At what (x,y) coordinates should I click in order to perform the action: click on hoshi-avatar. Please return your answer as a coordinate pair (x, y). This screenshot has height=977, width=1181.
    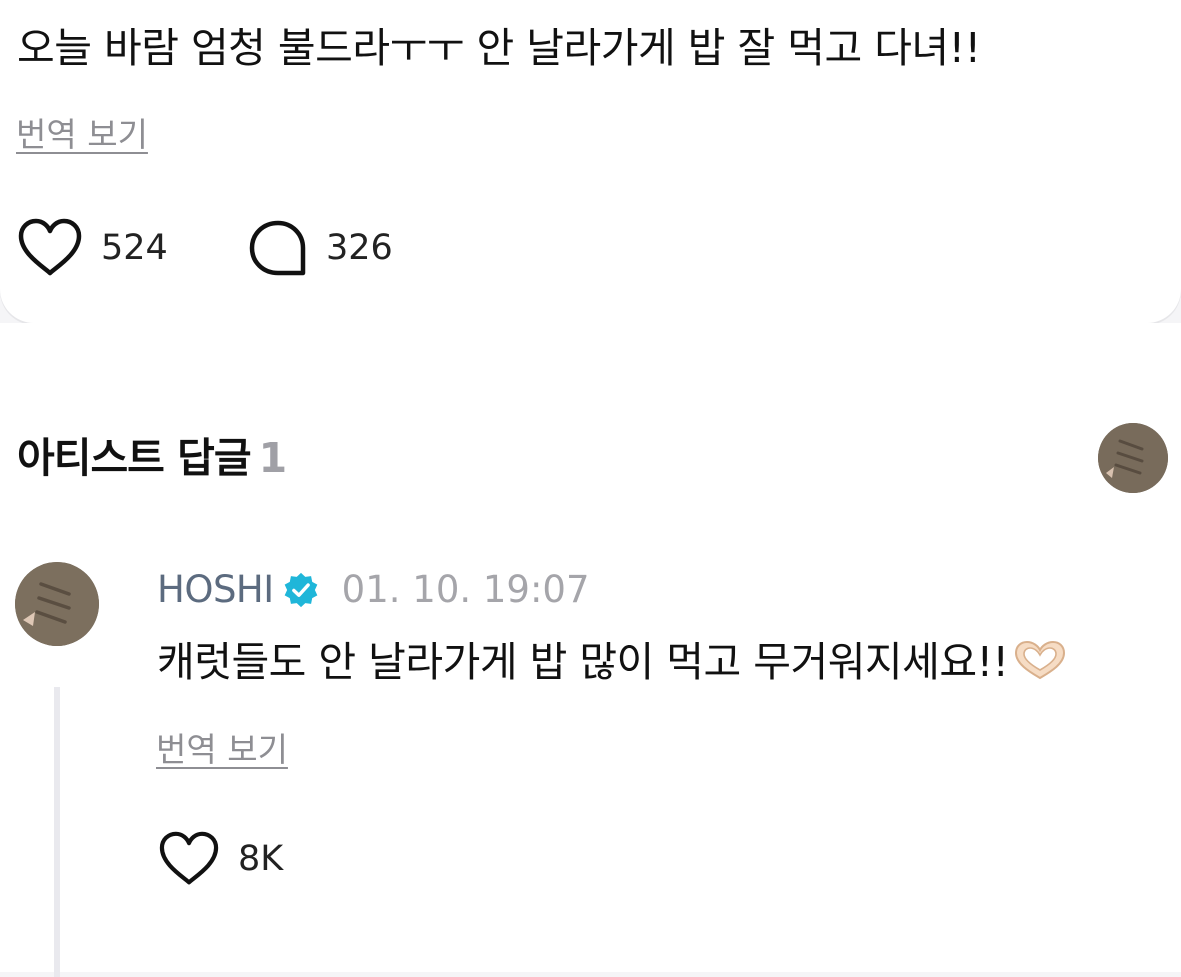
    Looking at the image, I should click on (57, 604).